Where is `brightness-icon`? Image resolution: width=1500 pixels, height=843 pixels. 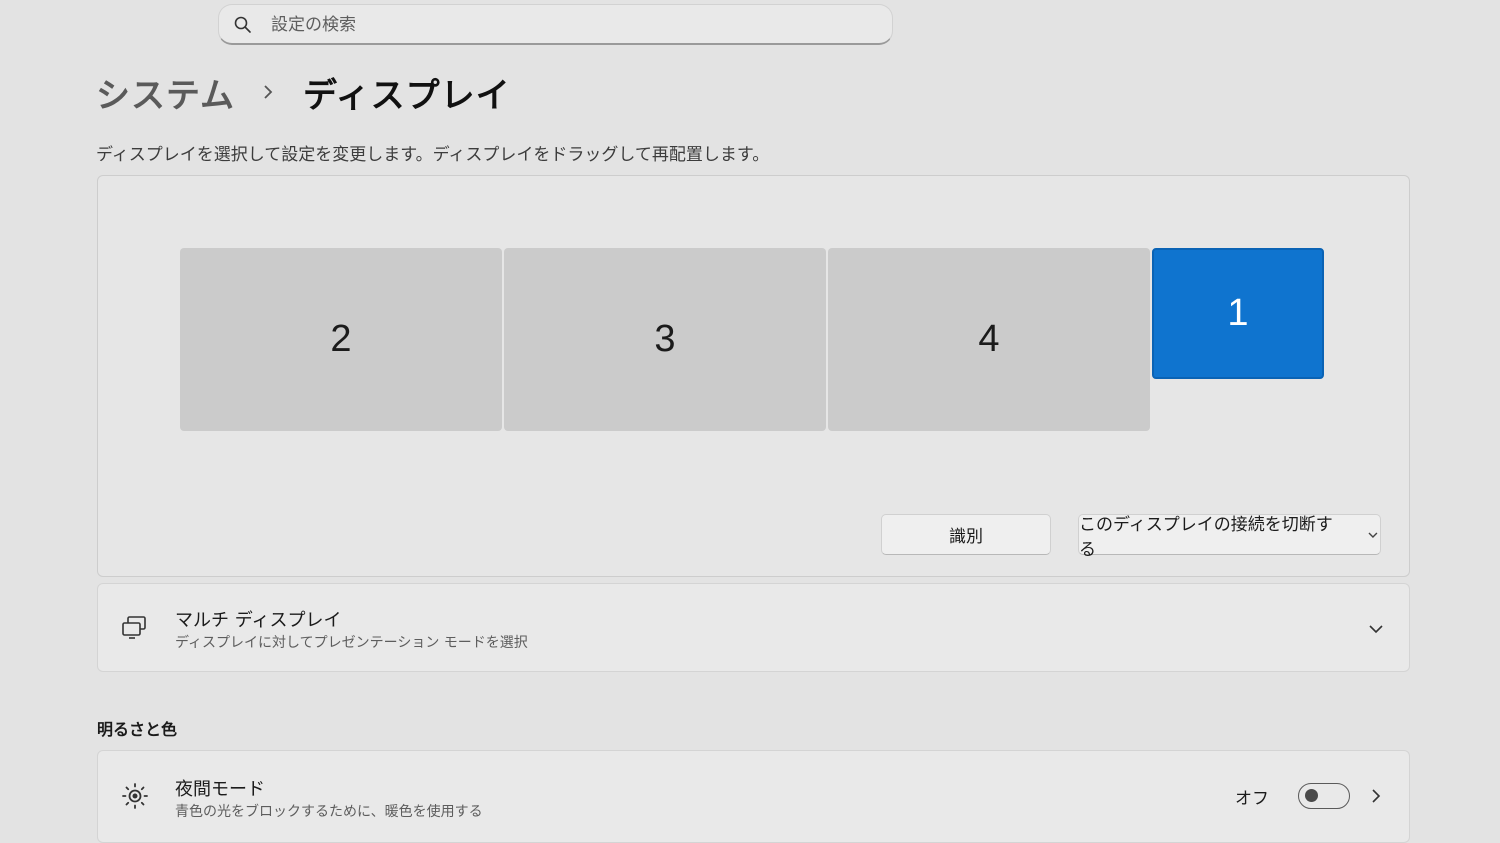 brightness-icon is located at coordinates (135, 796).